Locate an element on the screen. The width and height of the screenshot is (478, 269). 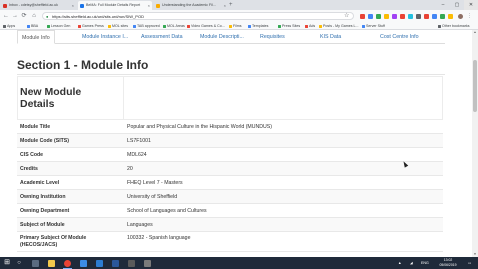
settings-icon is located at coordinates (147, 263).